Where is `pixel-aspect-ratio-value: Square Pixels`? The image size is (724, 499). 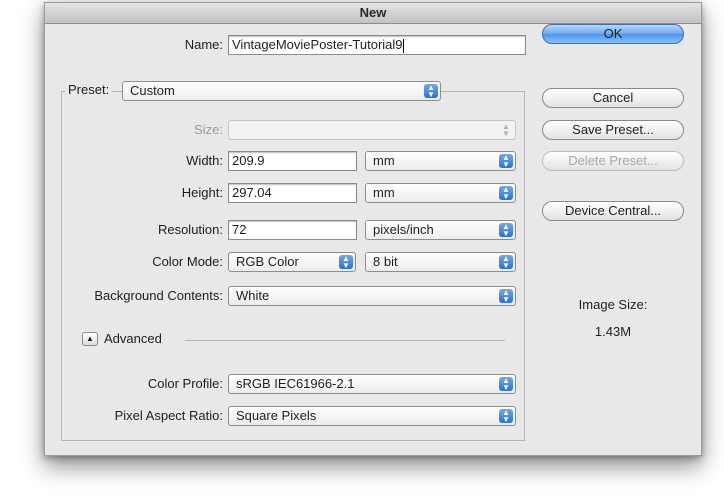 pixel-aspect-ratio-value: Square Pixels is located at coordinates (276, 415).